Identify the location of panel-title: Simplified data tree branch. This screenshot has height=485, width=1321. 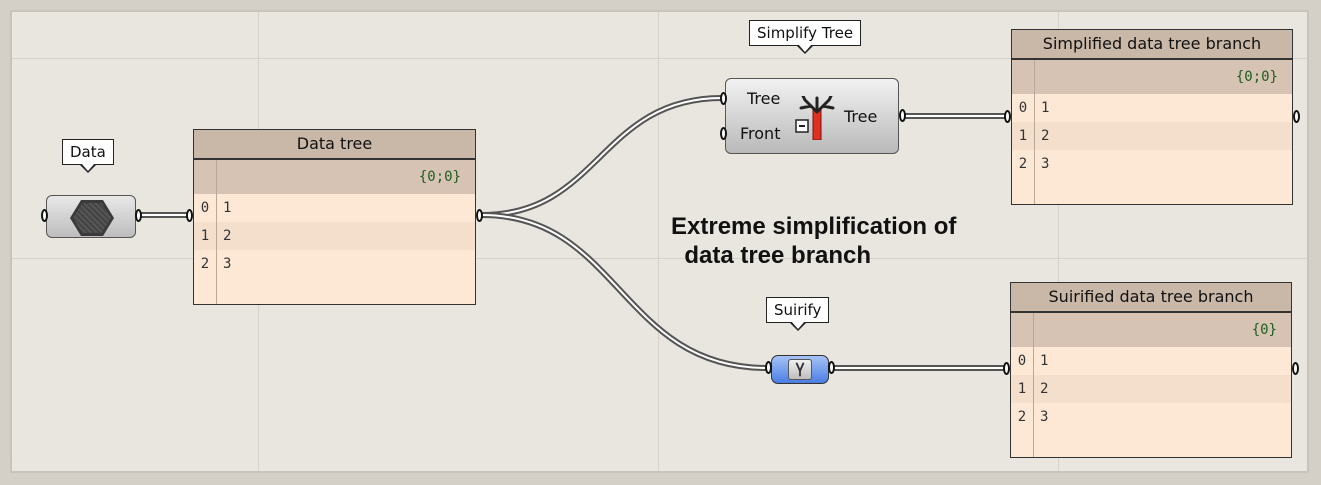
(1152, 45).